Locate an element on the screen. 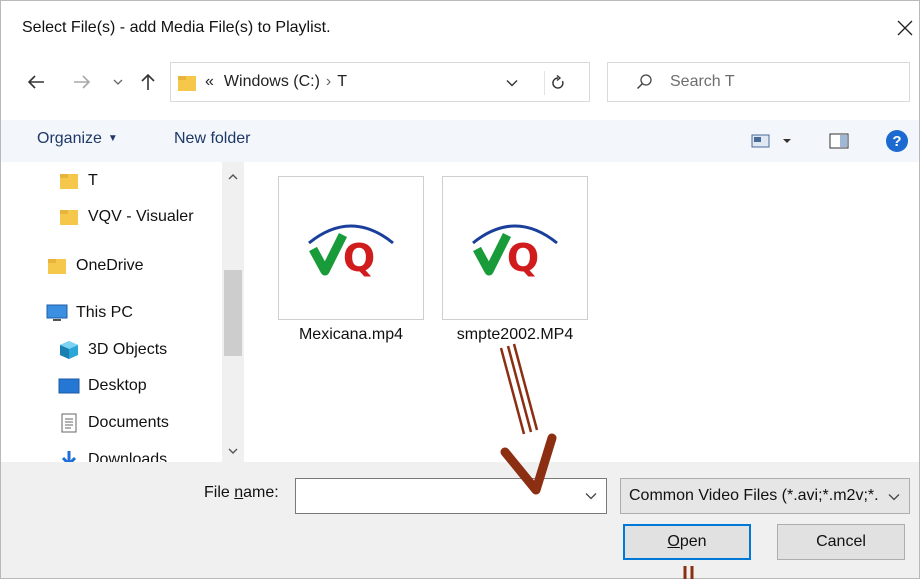 Image resolution: width=920 pixels, height=579 pixels. arrow-up-icon is located at coordinates (148, 81).